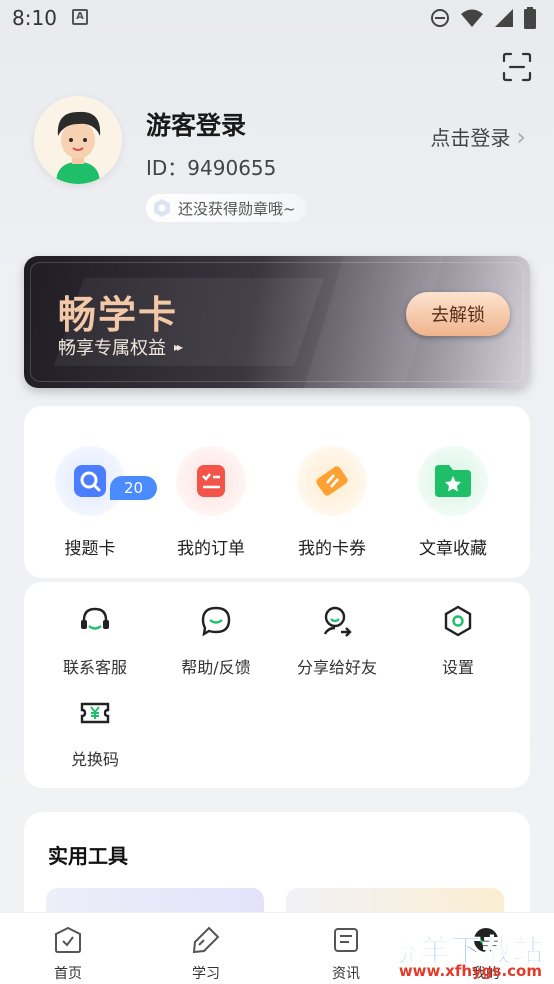  What do you see at coordinates (95, 641) in the screenshot?
I see `service-contact-support: 联系客服` at bounding box center [95, 641].